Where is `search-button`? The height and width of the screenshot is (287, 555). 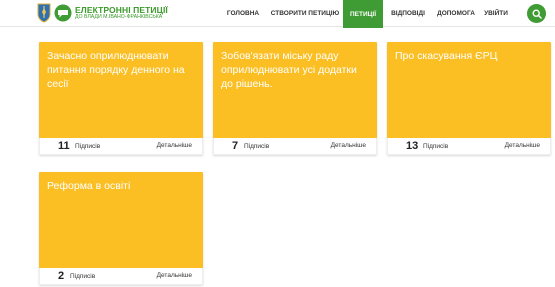
search-button is located at coordinates (536, 13).